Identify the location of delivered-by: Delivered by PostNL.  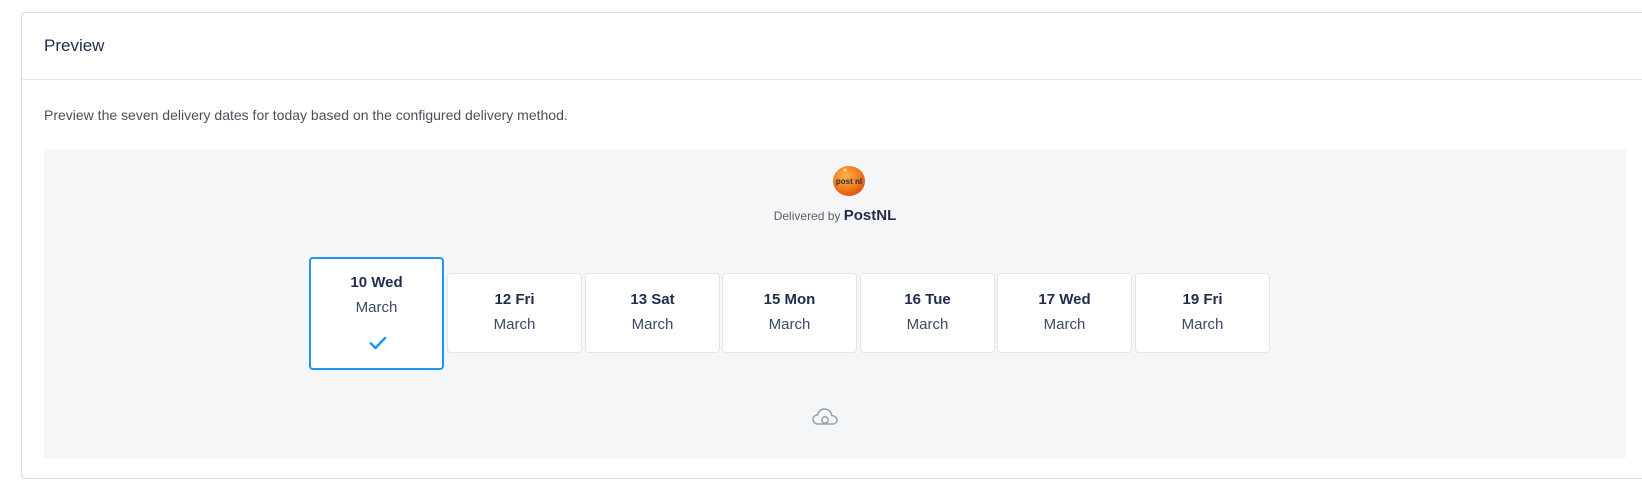
(835, 215).